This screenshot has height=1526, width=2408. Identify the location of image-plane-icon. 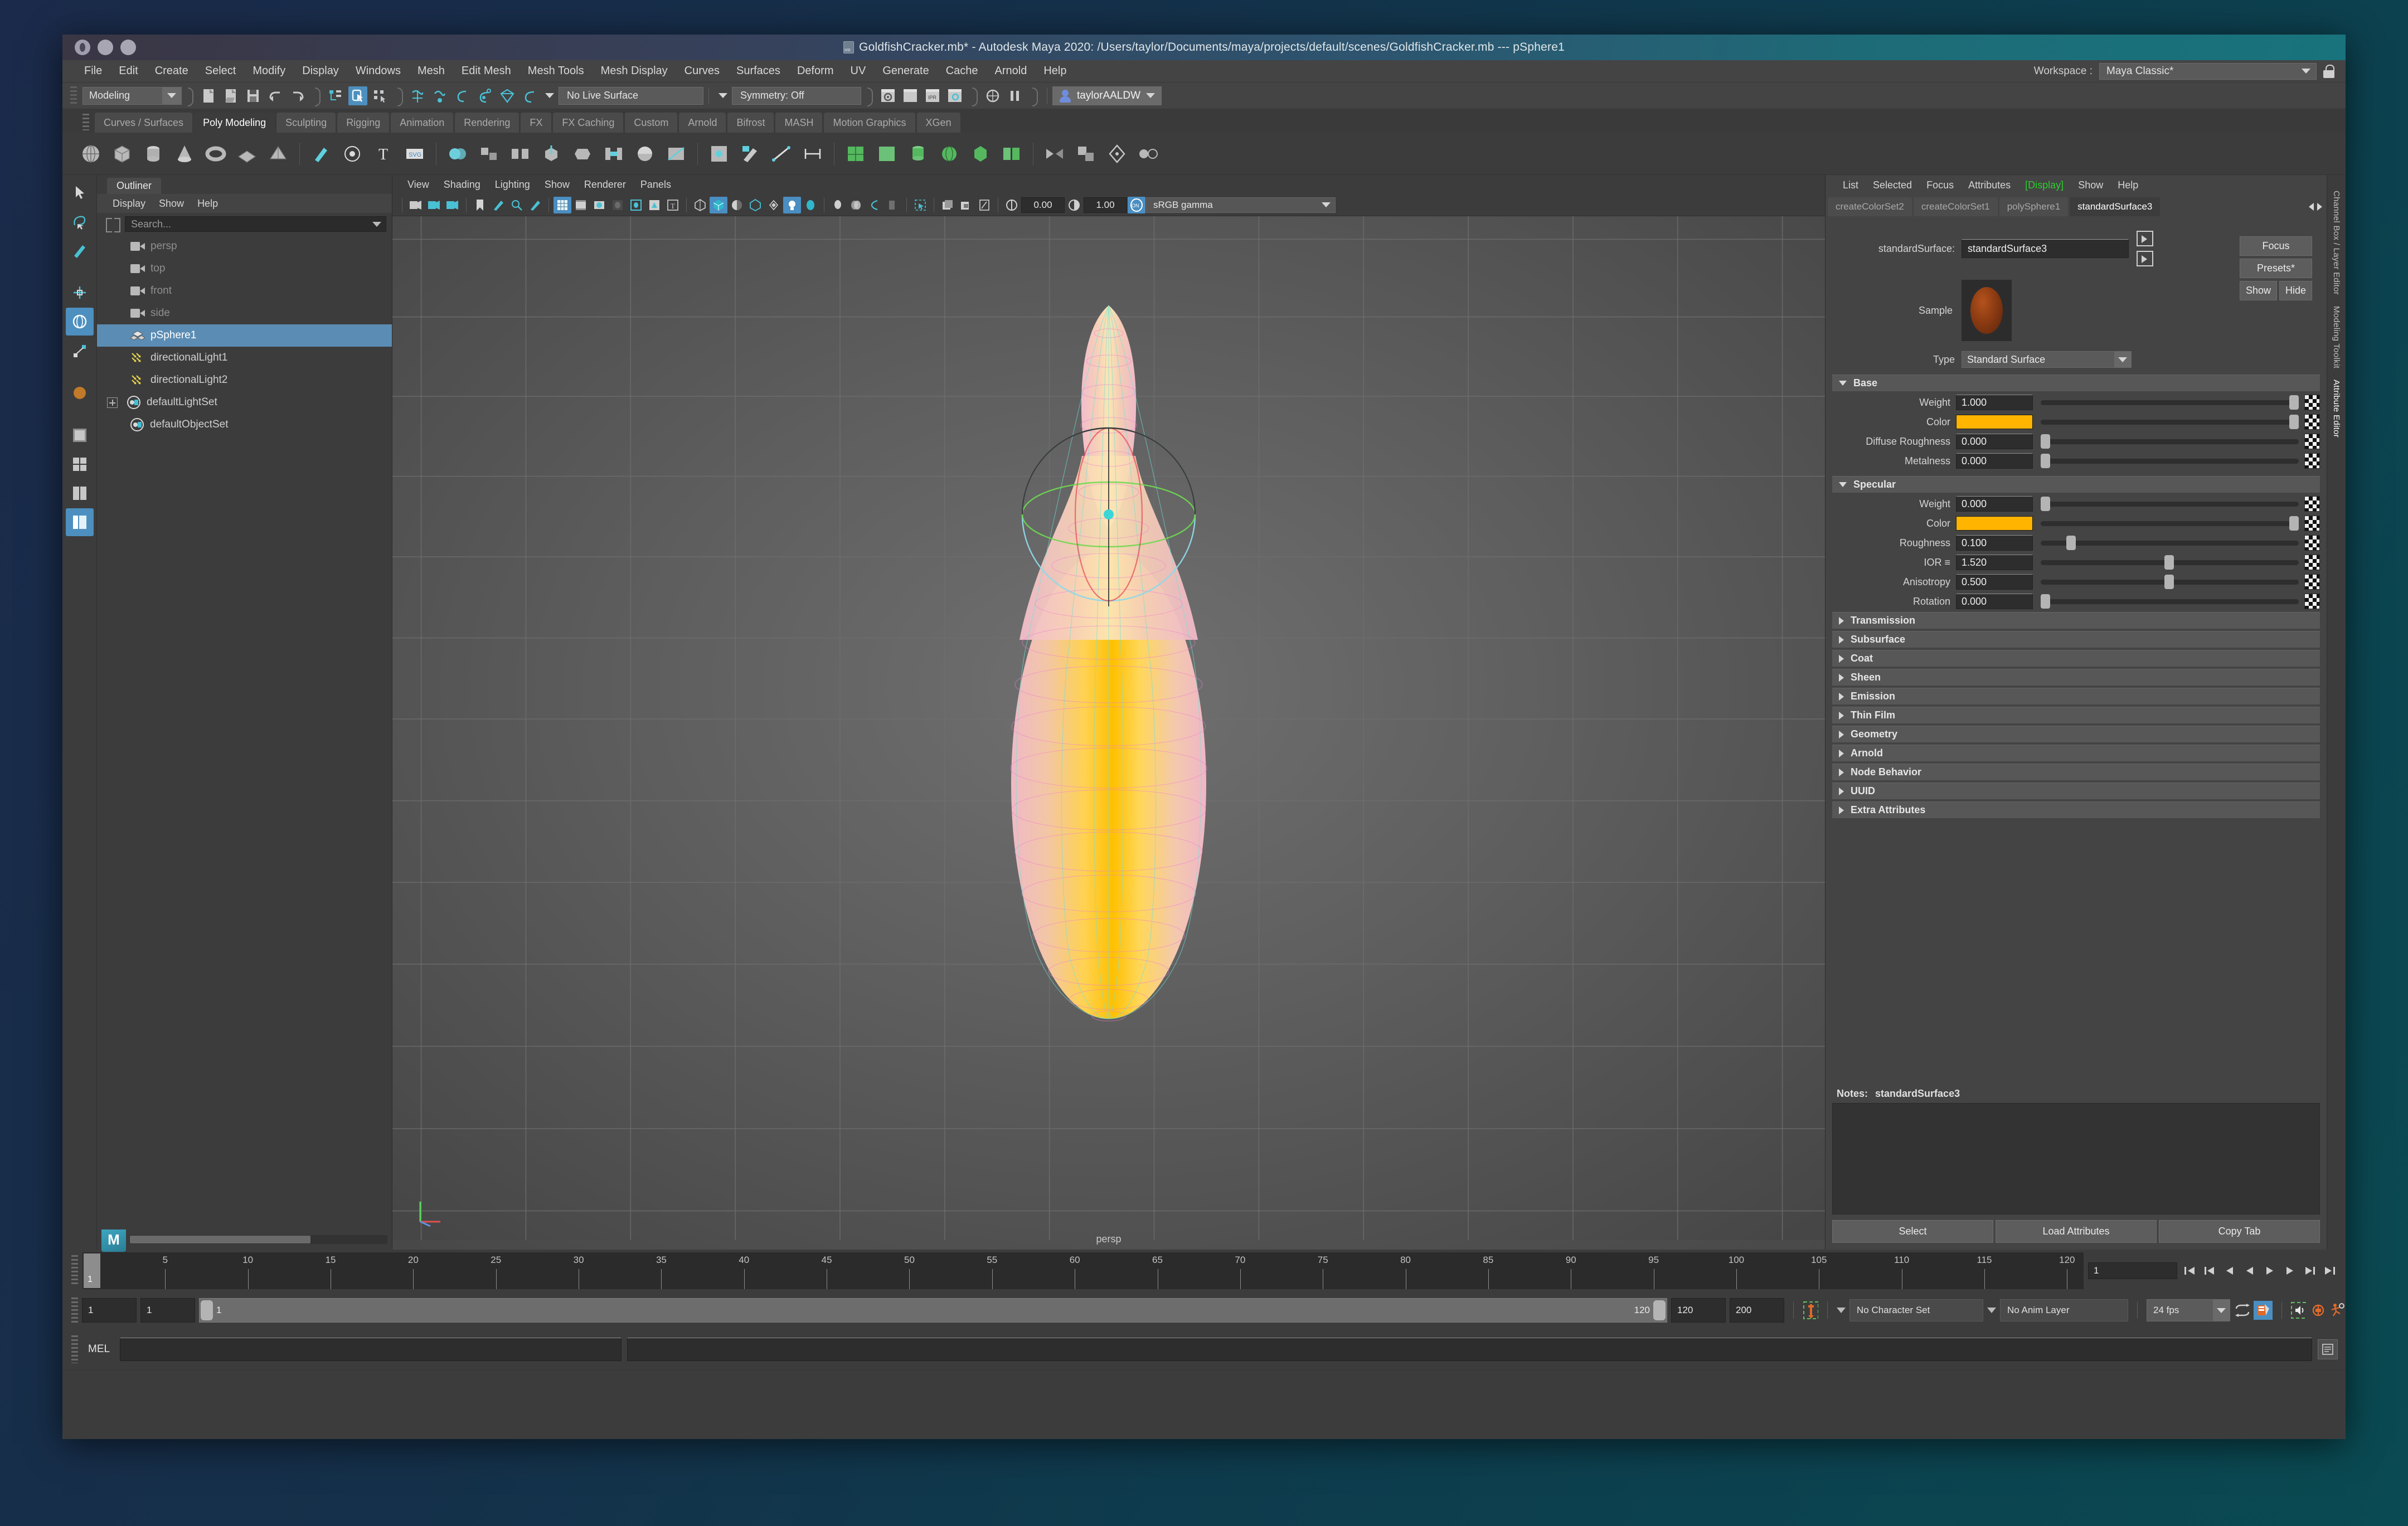
(498, 205).